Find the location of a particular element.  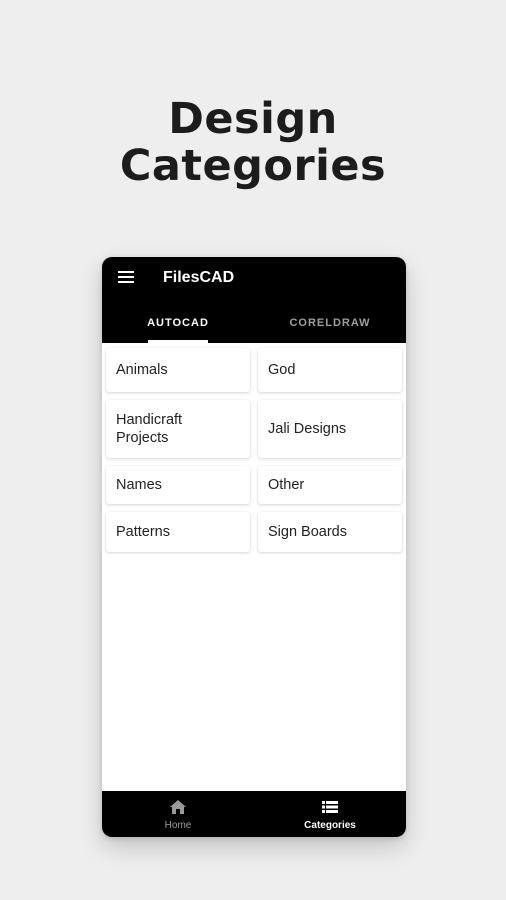

category-card-names: Names is located at coordinates (178, 485).